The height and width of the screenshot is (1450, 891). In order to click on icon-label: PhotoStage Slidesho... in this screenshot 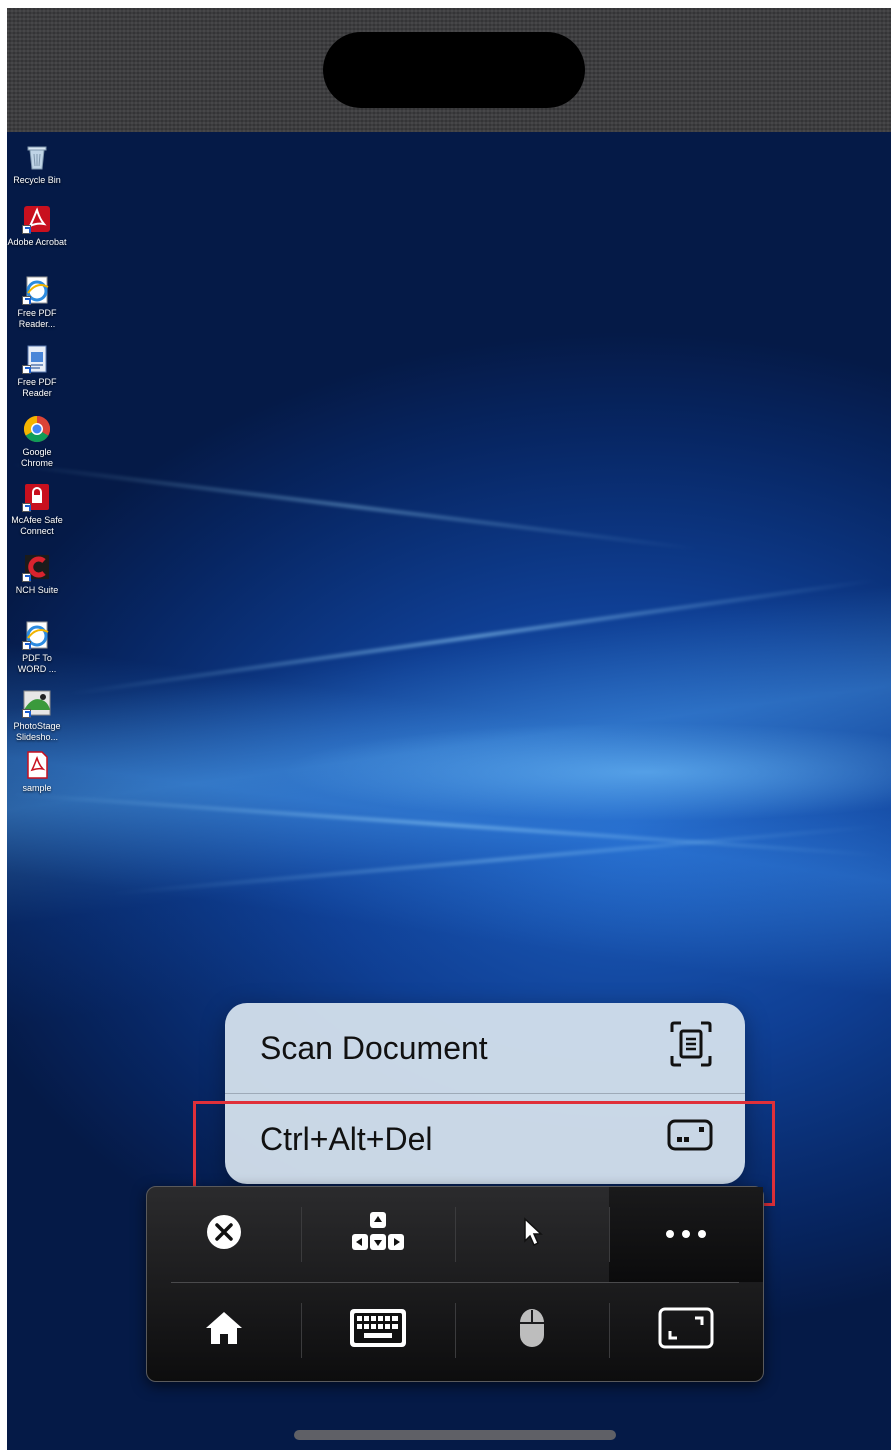, I will do `click(37, 731)`.